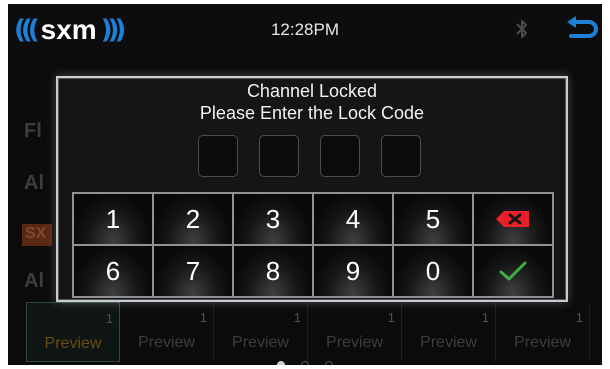  I want to click on page-indicator, so click(305, 360).